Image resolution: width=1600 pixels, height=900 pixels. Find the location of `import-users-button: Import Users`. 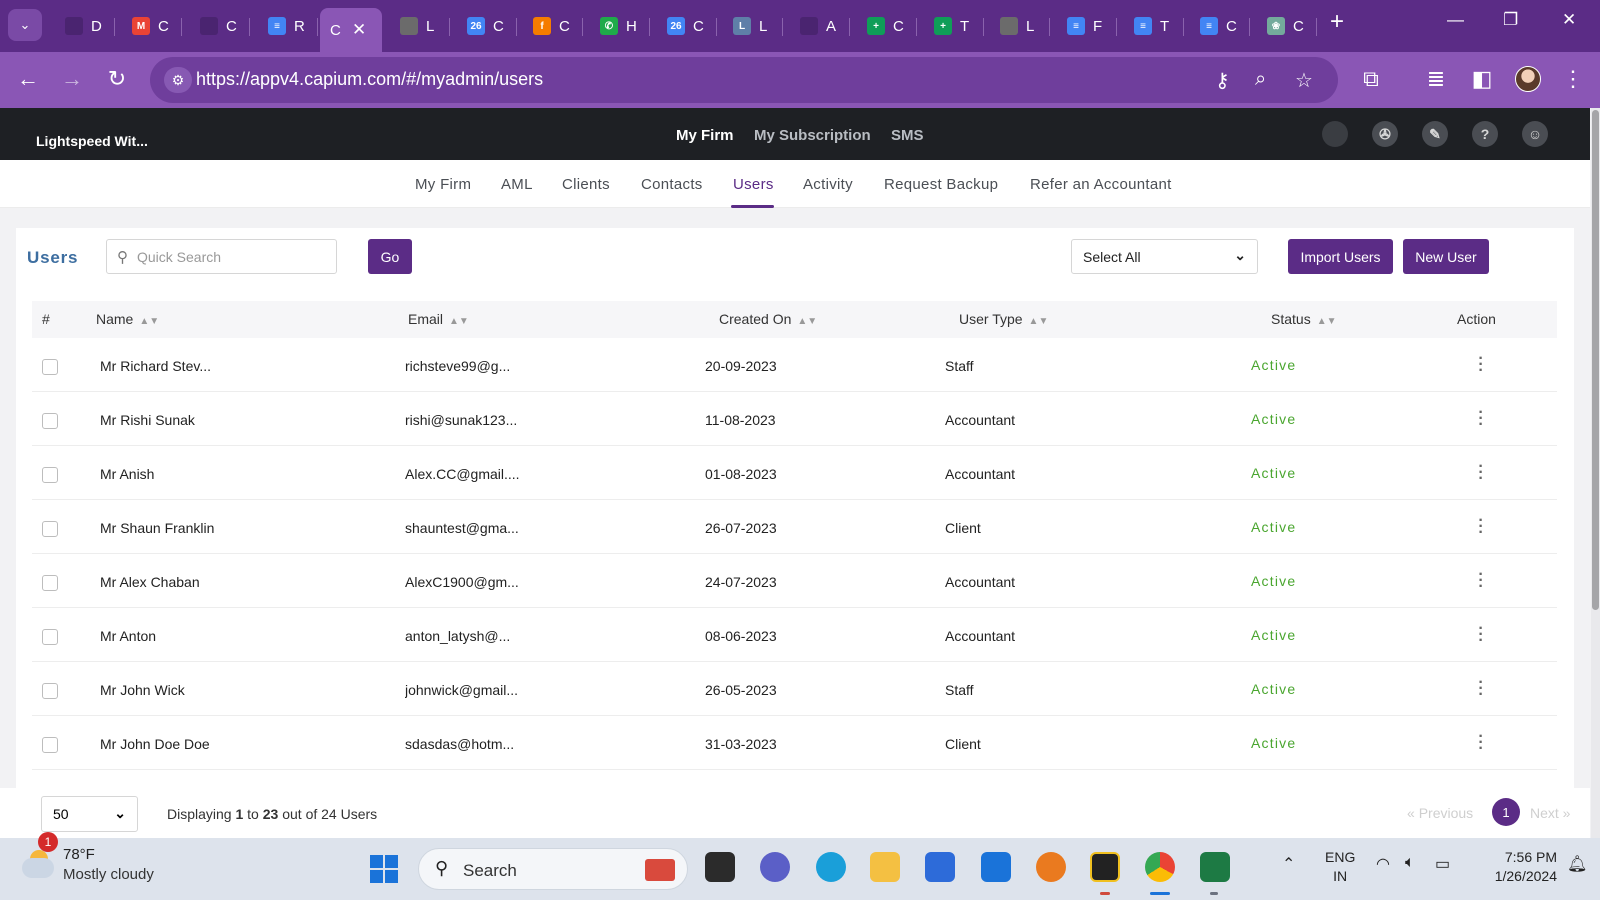

import-users-button: Import Users is located at coordinates (1340, 256).